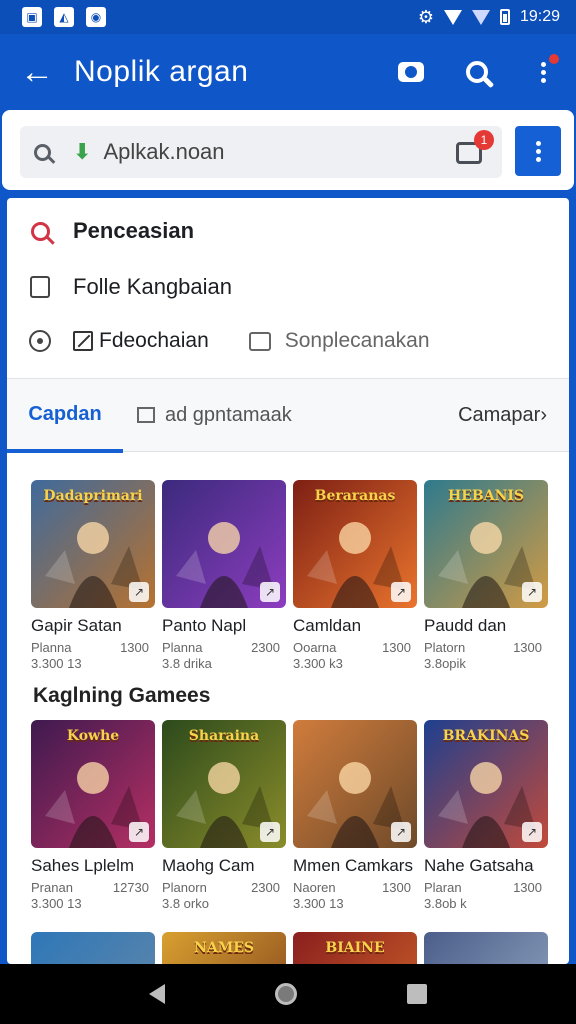  I want to click on game-size: 2300, so click(265, 647).